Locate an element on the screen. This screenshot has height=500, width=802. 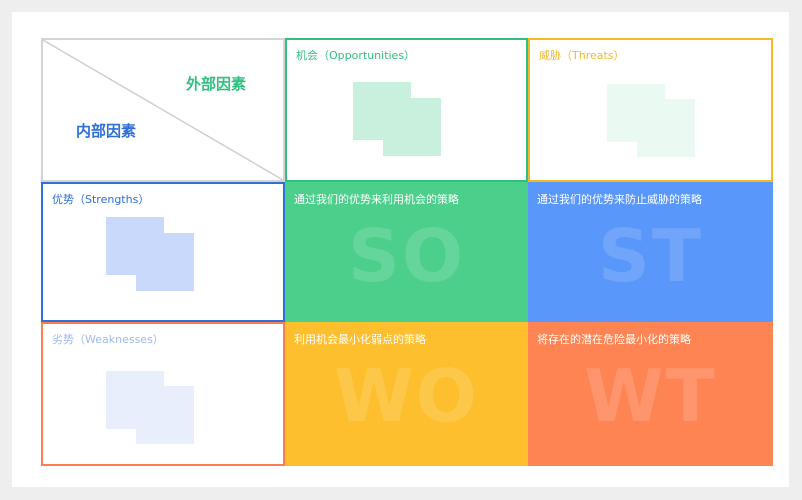
threats-header: 威胁（Threats） is located at coordinates (650, 110).